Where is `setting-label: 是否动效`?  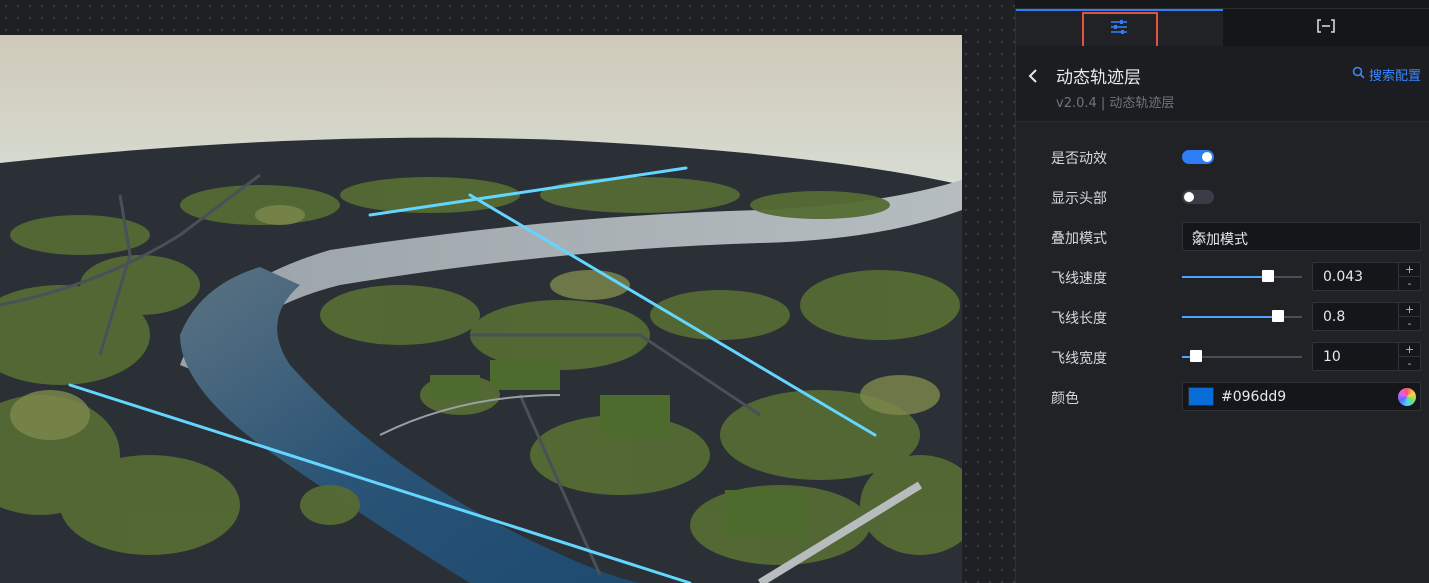 setting-label: 是否动效 is located at coordinates (1079, 159).